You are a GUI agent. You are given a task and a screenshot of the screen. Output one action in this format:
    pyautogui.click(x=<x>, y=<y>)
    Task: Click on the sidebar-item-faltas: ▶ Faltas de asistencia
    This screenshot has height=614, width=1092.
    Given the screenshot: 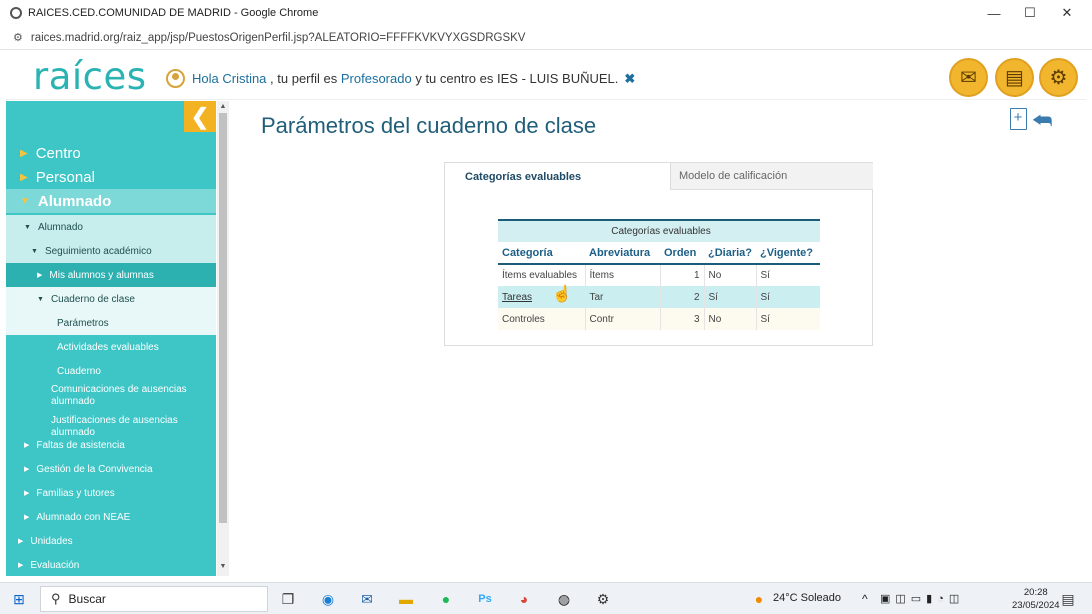 What is the action you would take?
    pyautogui.click(x=111, y=445)
    